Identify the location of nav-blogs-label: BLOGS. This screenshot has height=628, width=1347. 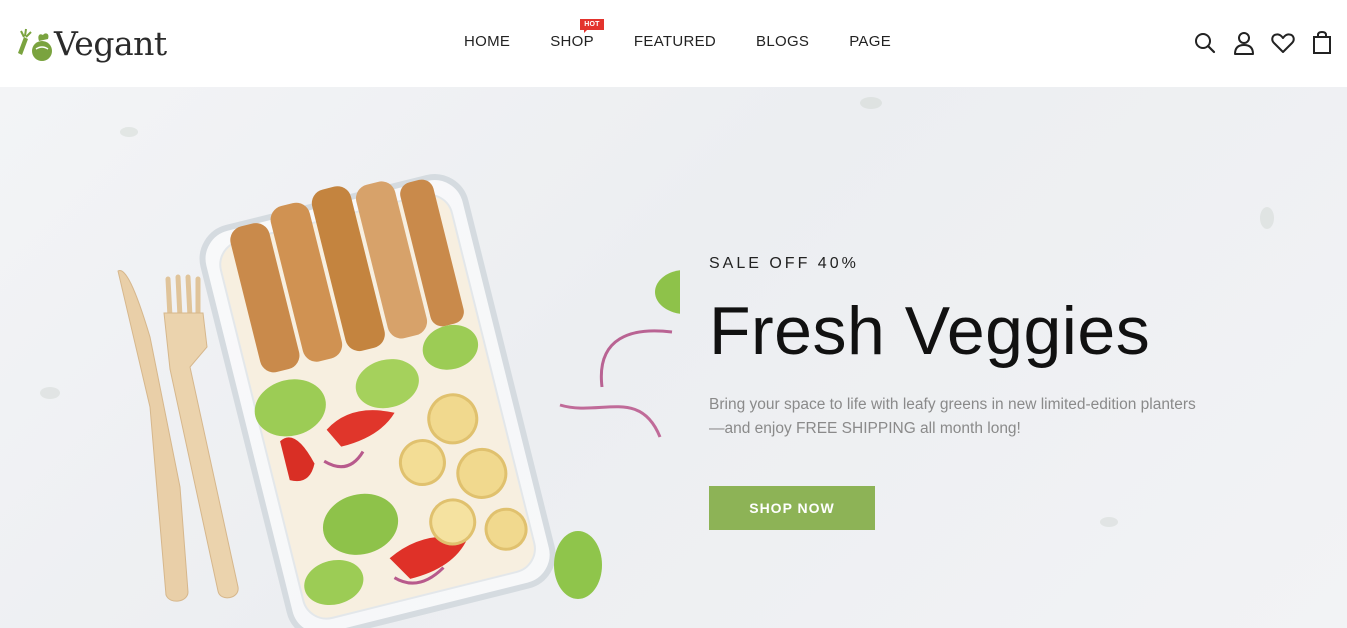
(783, 41).